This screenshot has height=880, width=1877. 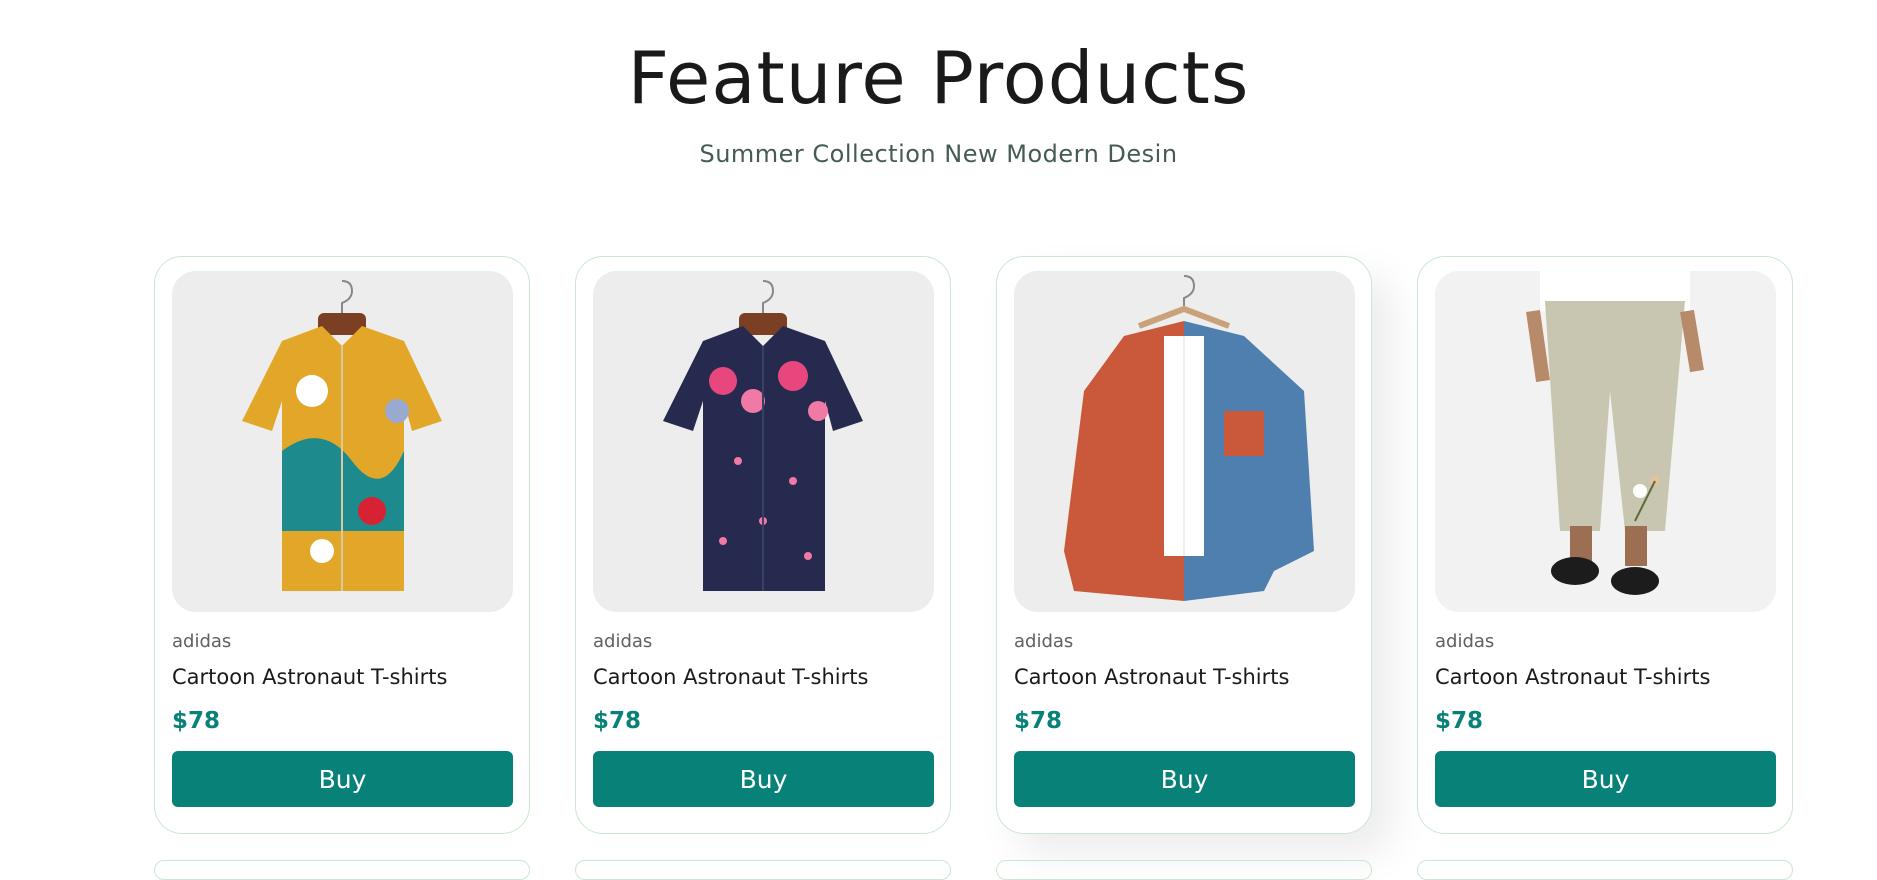 I want to click on corduroy-shirt-image, so click(x=1184, y=441).